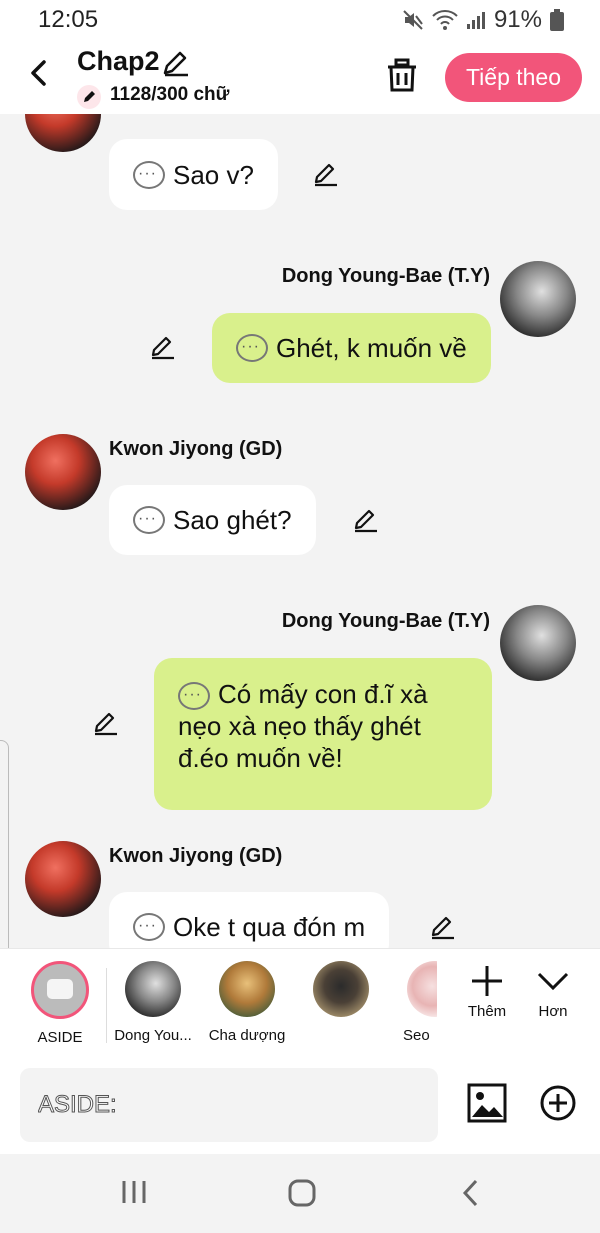 Image resolution: width=600 pixels, height=1233 pixels. Describe the element at coordinates (470, 1193) in the screenshot. I see `back-nav-icon` at that location.